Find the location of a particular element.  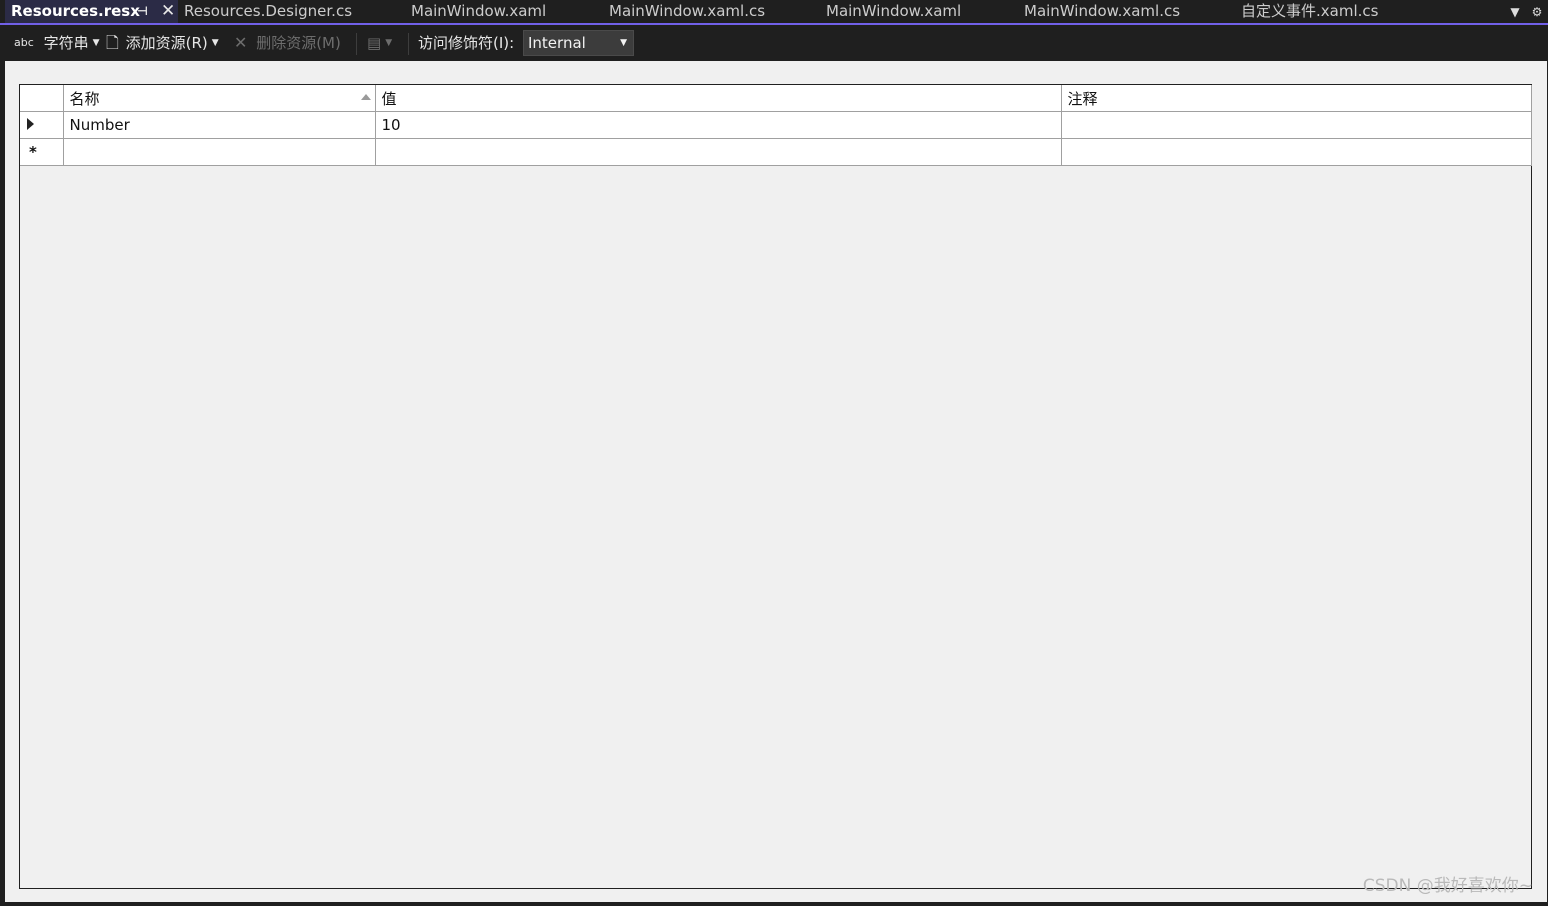

resource-table: 名称 值 注释 Number 10 * is located at coordinates (776, 125).